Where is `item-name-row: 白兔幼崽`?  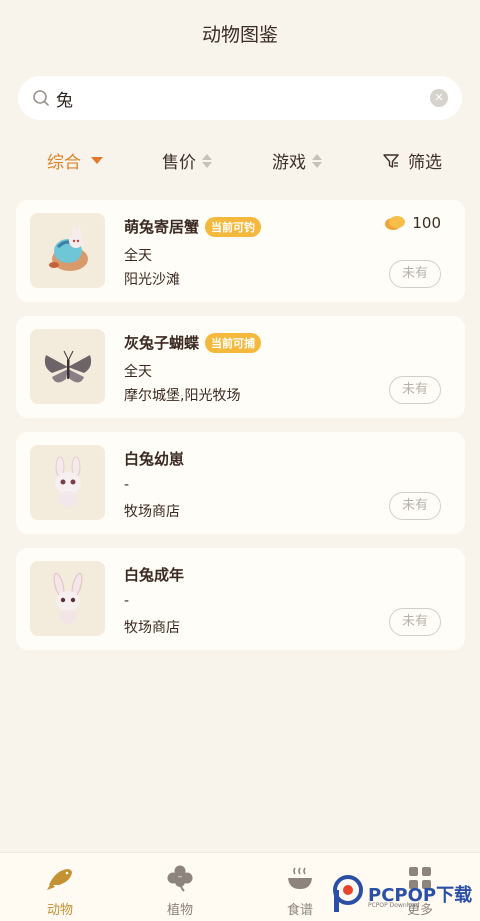 item-name-row: 白兔幼崽 is located at coordinates (154, 458).